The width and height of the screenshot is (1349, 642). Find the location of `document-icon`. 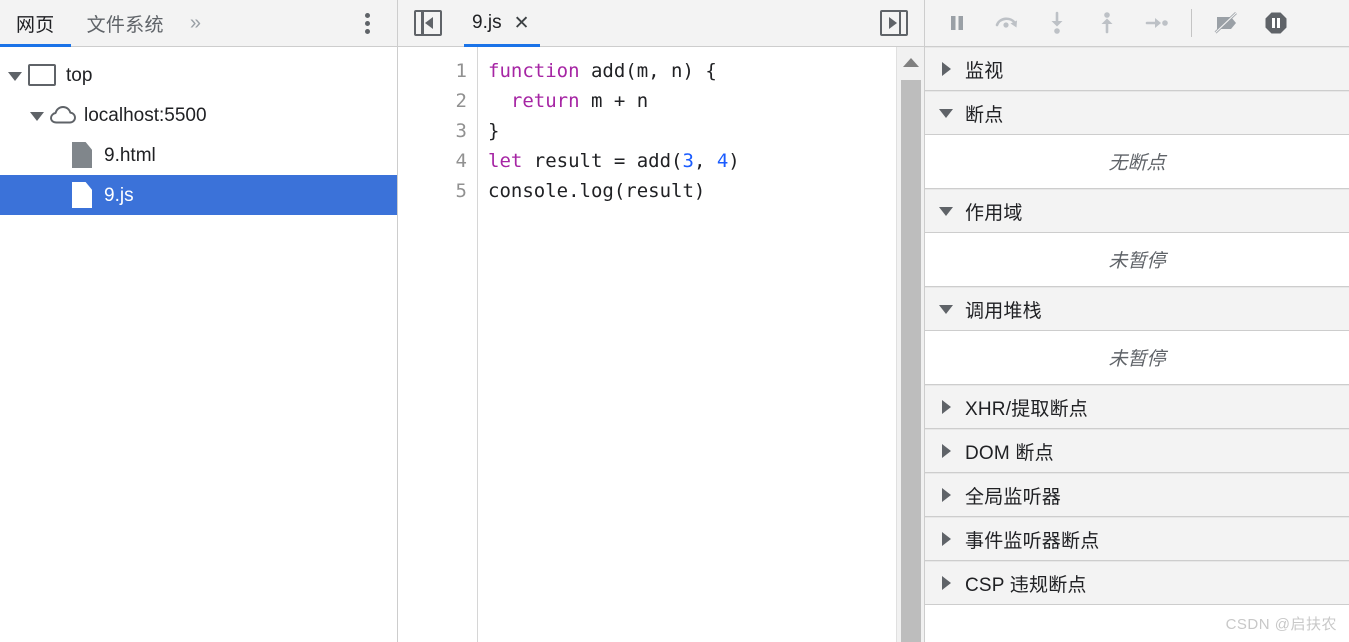

document-icon is located at coordinates (82, 195).